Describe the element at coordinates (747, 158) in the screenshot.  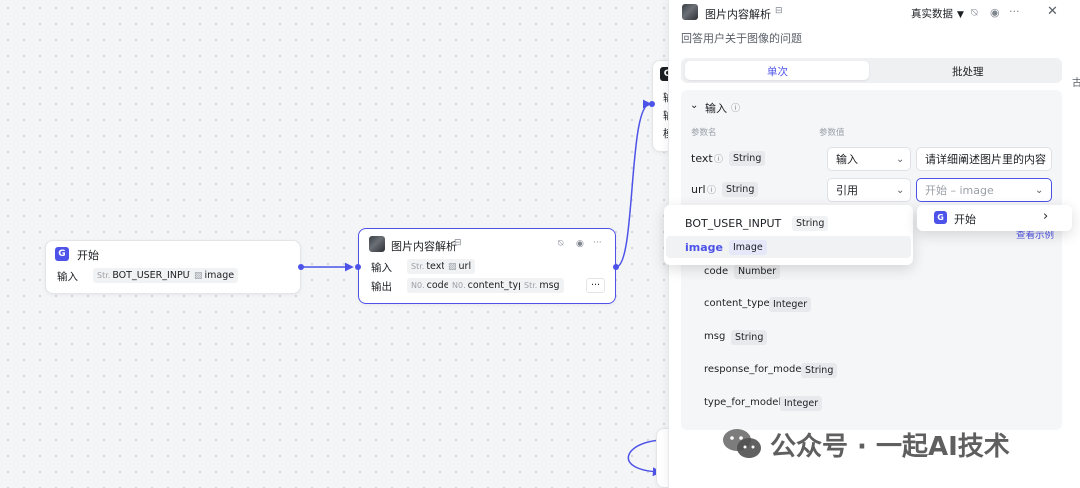
I see `param-text-type: String` at that location.